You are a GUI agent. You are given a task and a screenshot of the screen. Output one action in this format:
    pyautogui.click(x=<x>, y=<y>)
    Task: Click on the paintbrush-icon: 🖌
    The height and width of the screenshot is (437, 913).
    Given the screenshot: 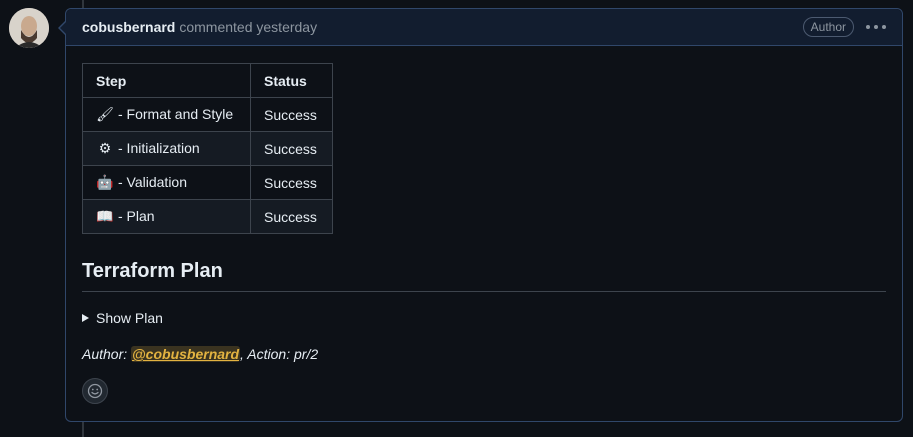 What is the action you would take?
    pyautogui.click(x=105, y=114)
    